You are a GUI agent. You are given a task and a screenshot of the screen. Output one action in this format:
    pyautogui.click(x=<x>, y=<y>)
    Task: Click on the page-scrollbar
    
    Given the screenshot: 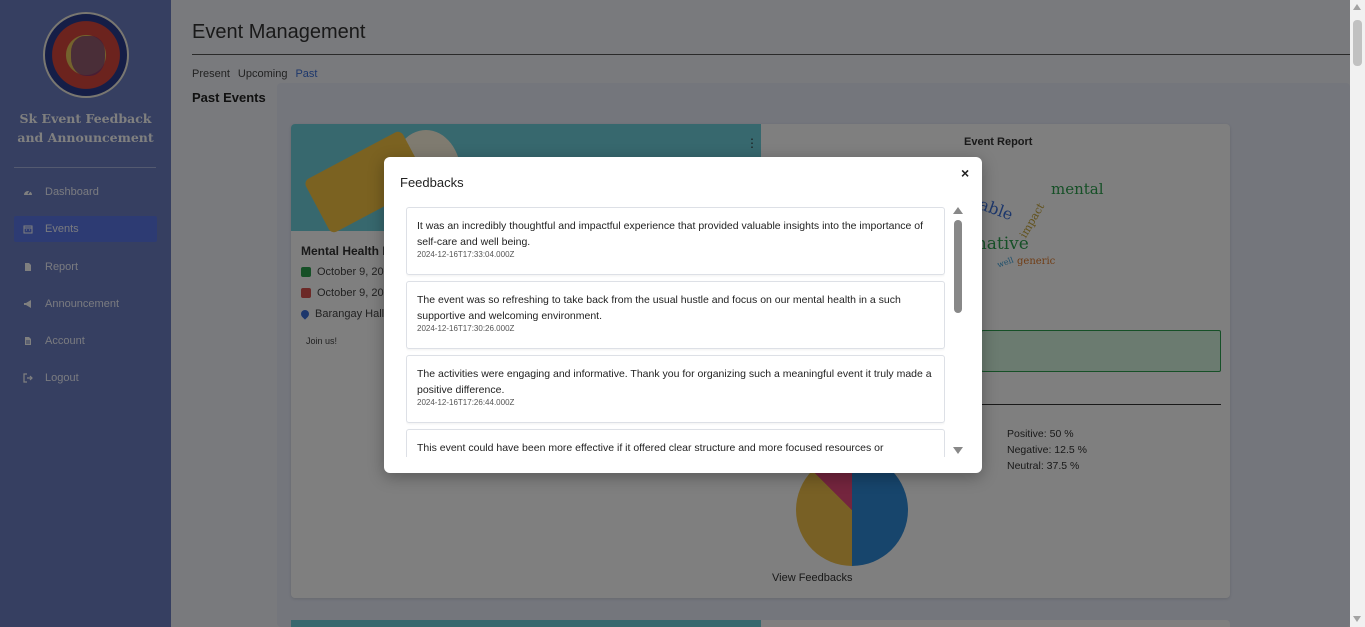 What is the action you would take?
    pyautogui.click(x=1357, y=313)
    